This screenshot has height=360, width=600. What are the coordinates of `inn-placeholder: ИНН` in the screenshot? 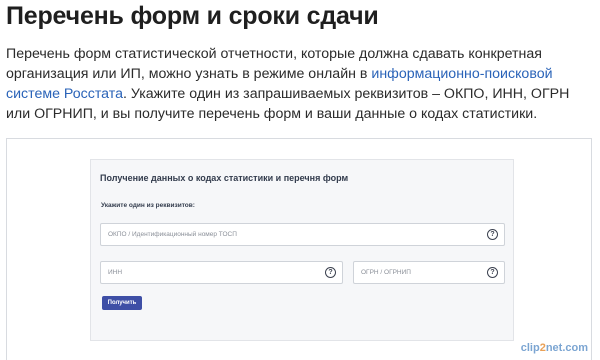 It's located at (115, 272).